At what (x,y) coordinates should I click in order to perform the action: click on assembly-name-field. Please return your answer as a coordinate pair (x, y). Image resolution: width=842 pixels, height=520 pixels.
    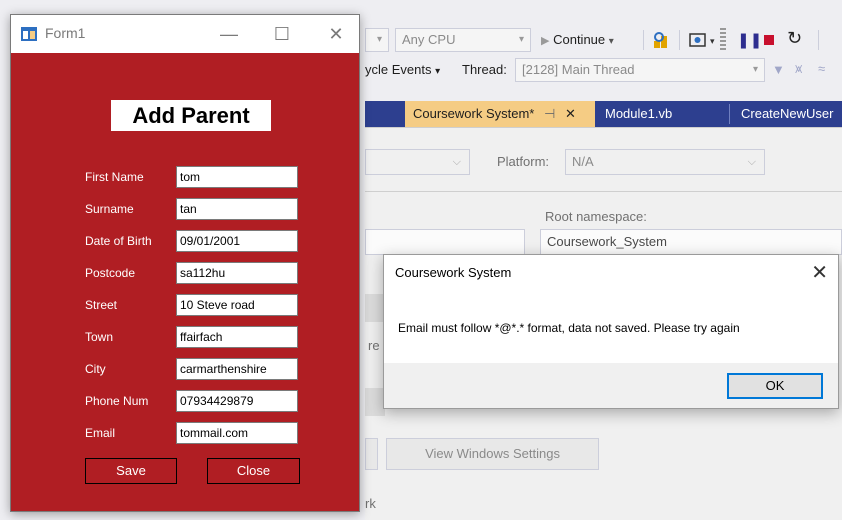
    Looking at the image, I should click on (445, 242).